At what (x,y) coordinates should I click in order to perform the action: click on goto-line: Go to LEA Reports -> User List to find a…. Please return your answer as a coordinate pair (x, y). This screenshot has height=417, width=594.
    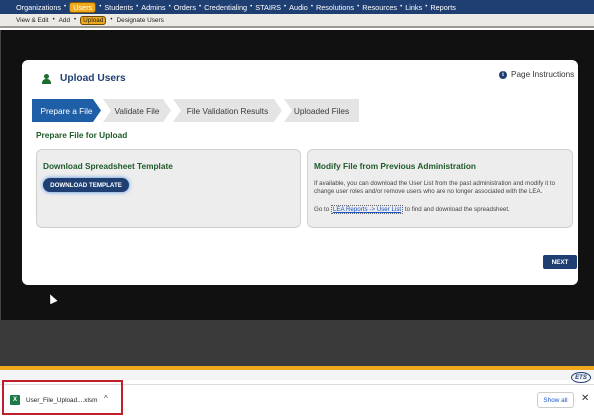
    Looking at the image, I should click on (412, 209).